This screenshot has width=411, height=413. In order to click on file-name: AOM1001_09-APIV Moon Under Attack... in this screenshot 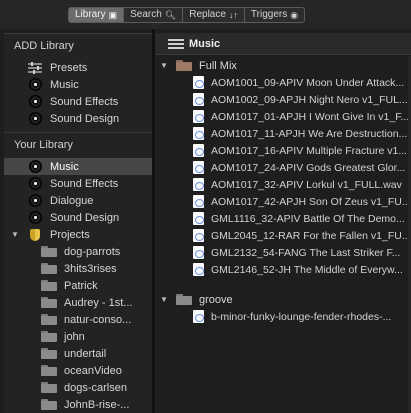, I will do `click(308, 82)`.